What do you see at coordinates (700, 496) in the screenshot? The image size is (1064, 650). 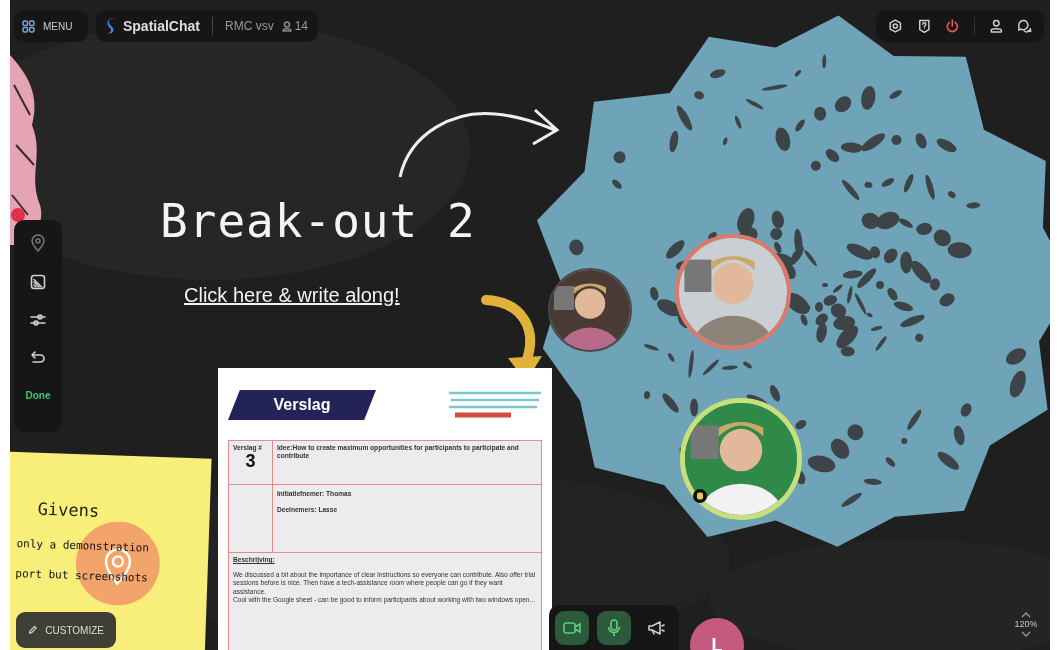 I see `badge-icon` at bounding box center [700, 496].